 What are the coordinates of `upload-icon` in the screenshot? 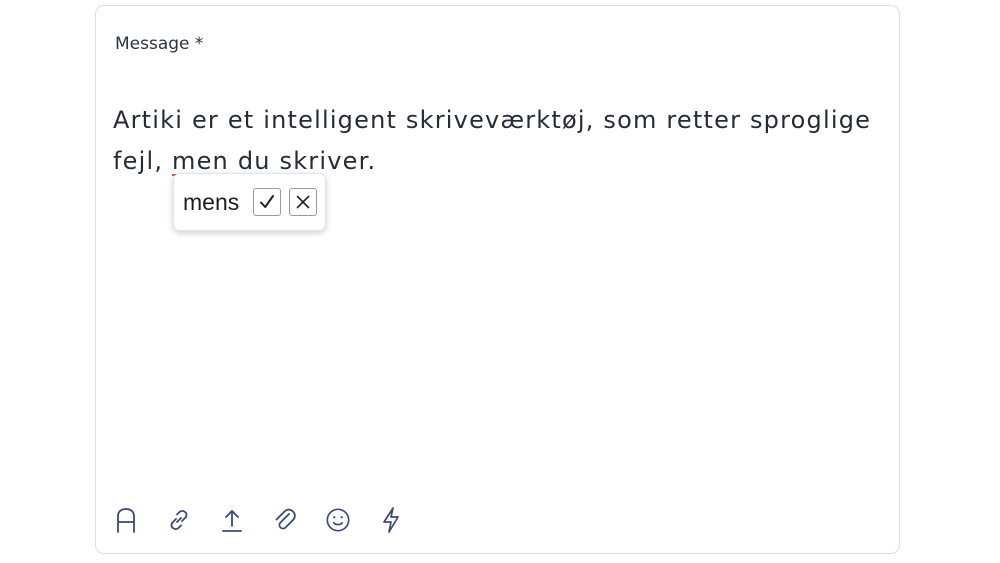 It's located at (232, 521).